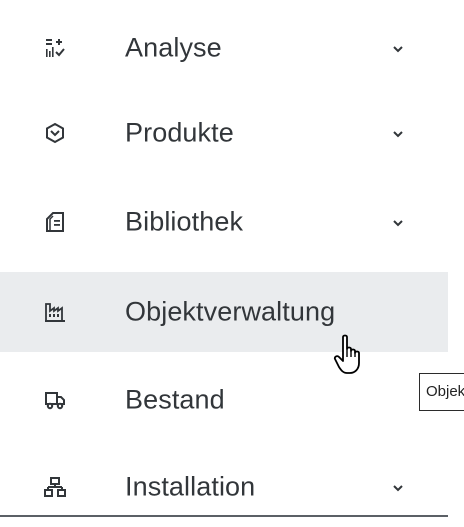  Describe the element at coordinates (55, 400) in the screenshot. I see `truck-icon` at that location.